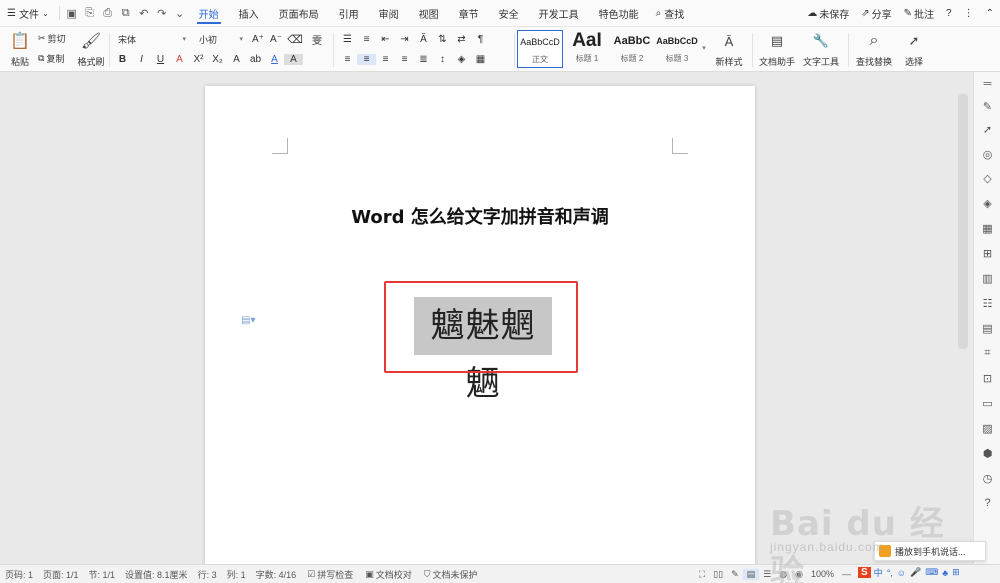 The image size is (1000, 583). Describe the element at coordinates (670, 13) in the screenshot. I see `search-button: ⌕ 查找` at that location.